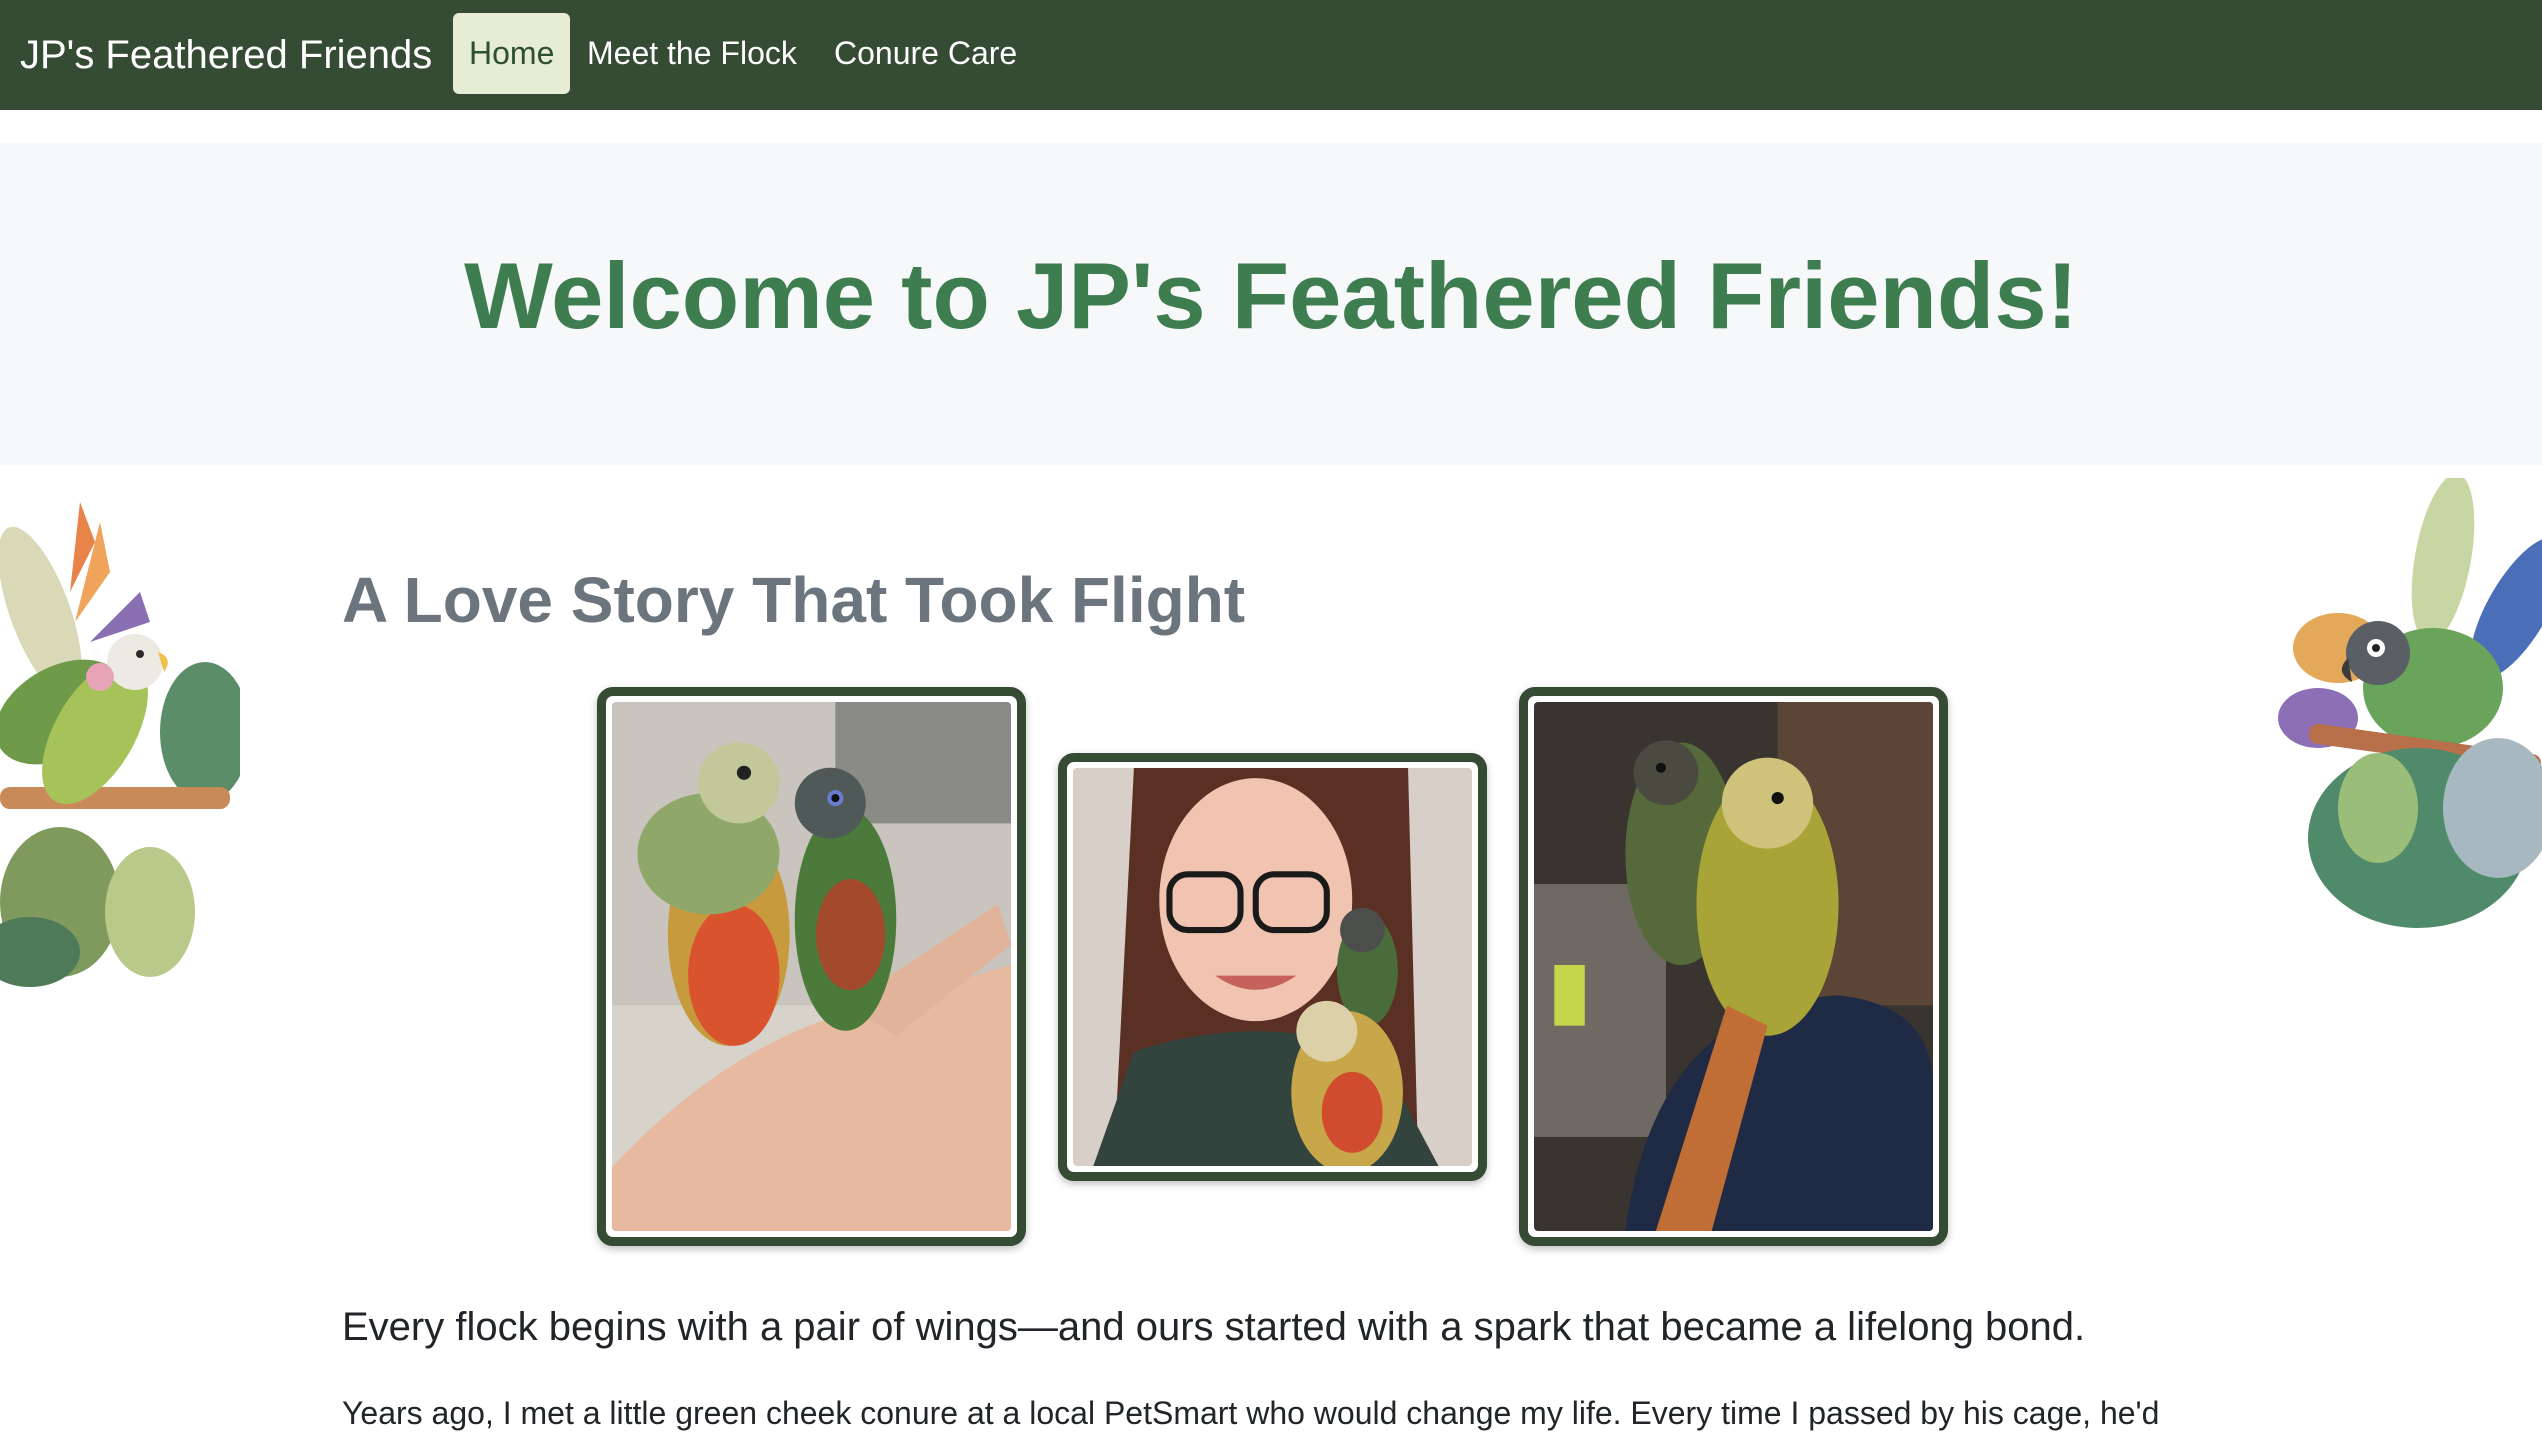  I want to click on brand-link: JP's Feathered Friends, so click(226, 55).